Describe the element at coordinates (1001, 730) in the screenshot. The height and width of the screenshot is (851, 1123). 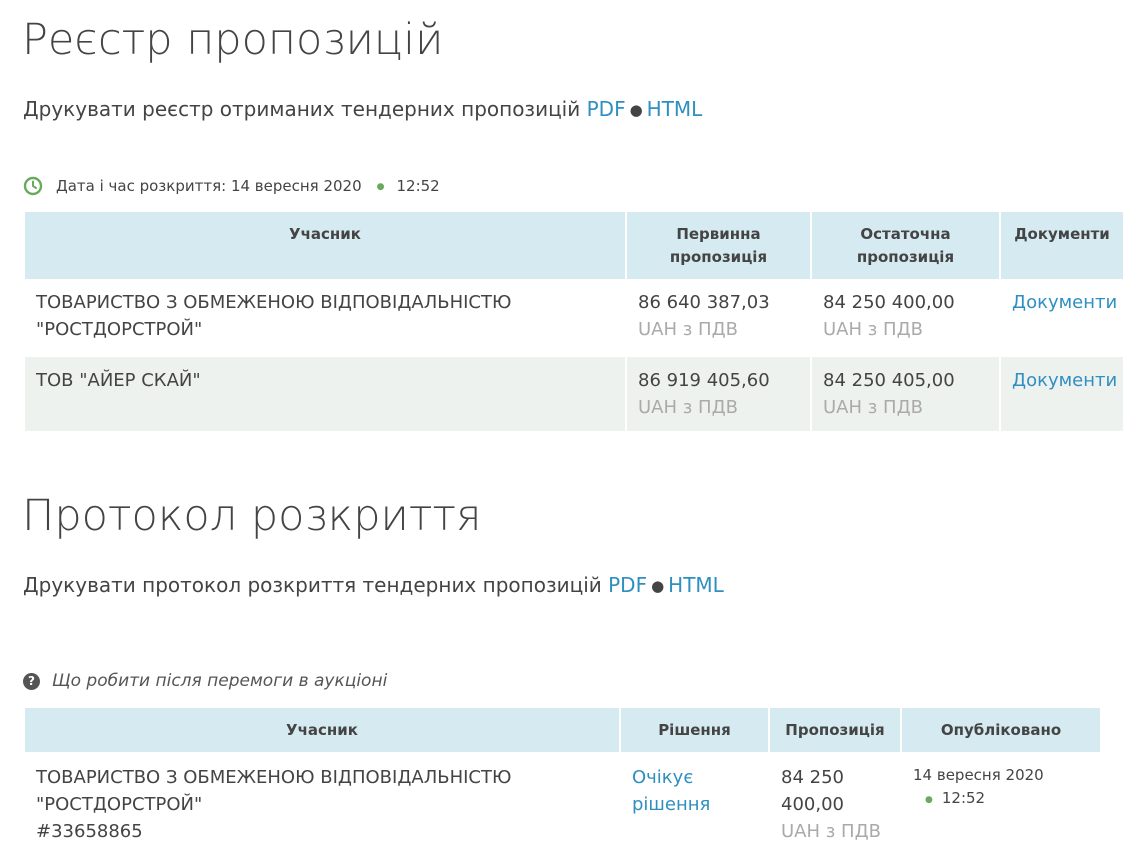
I see `col-published: Опубліковано` at that location.